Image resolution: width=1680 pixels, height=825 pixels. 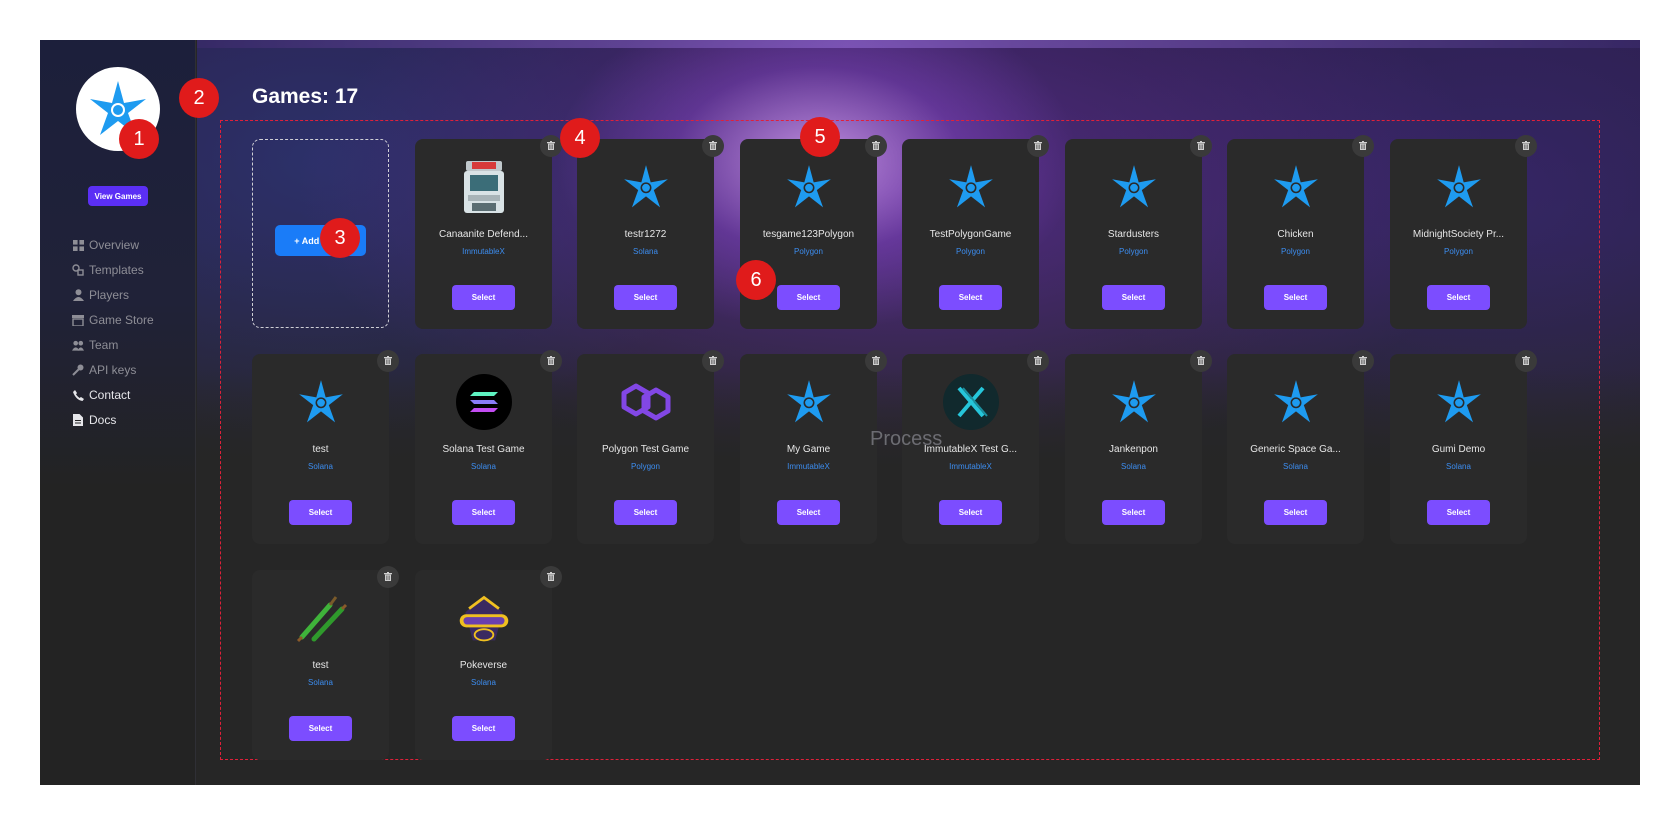 What do you see at coordinates (199, 98) in the screenshot?
I see `annotation-badge: 2` at bounding box center [199, 98].